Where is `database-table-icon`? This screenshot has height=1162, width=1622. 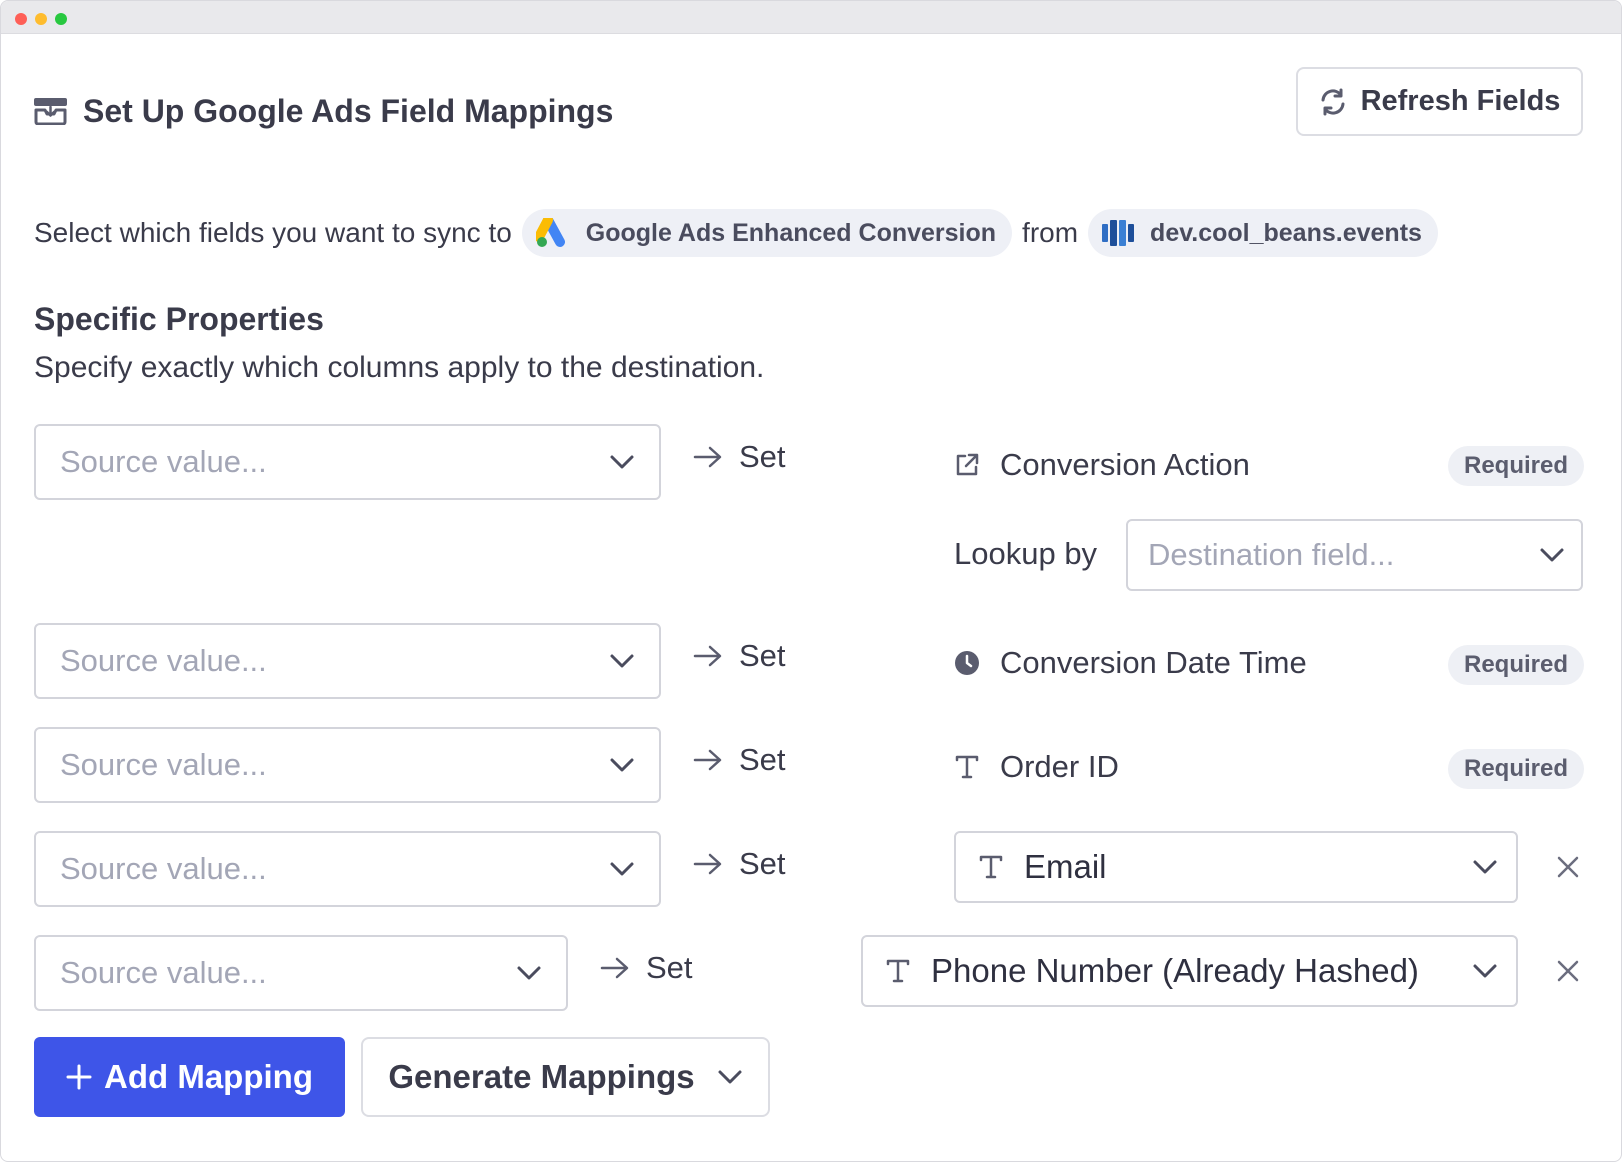 database-table-icon is located at coordinates (1118, 233).